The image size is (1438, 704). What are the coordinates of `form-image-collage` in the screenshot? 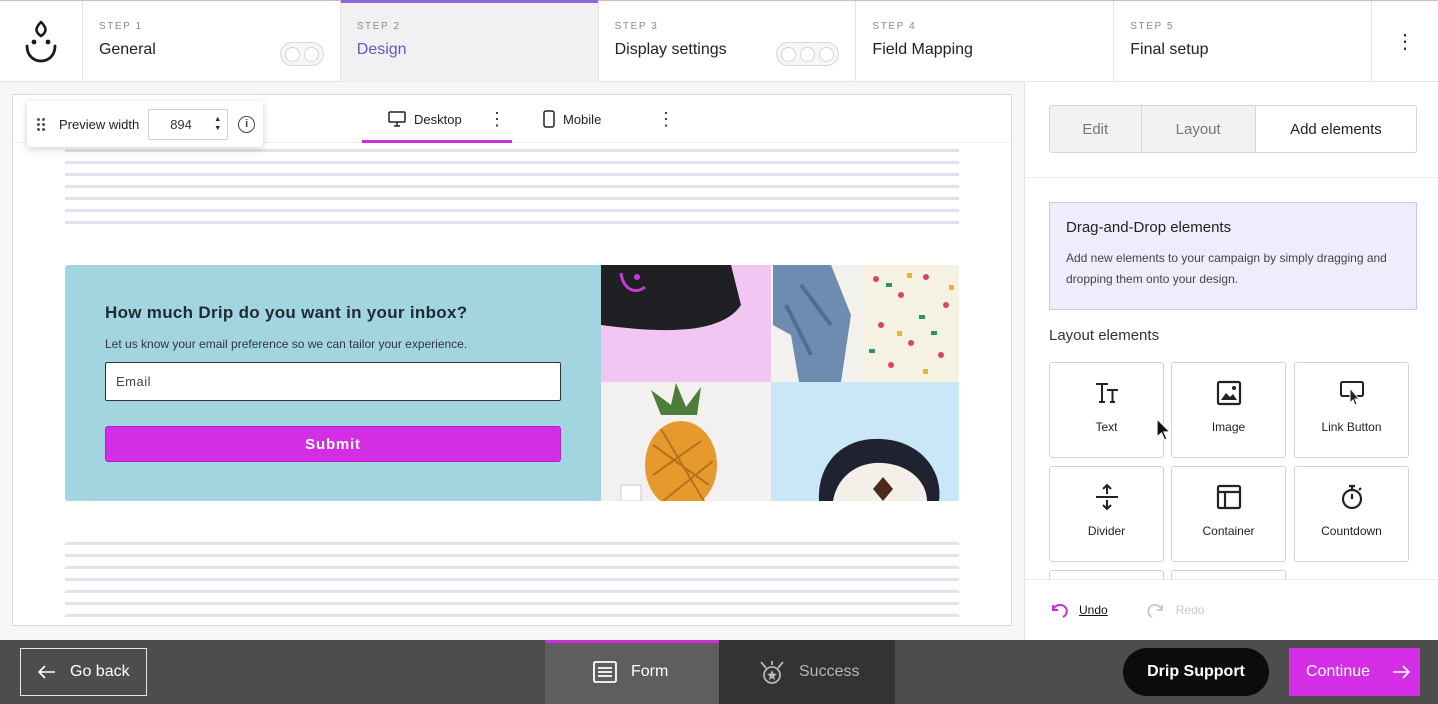 It's located at (780, 383).